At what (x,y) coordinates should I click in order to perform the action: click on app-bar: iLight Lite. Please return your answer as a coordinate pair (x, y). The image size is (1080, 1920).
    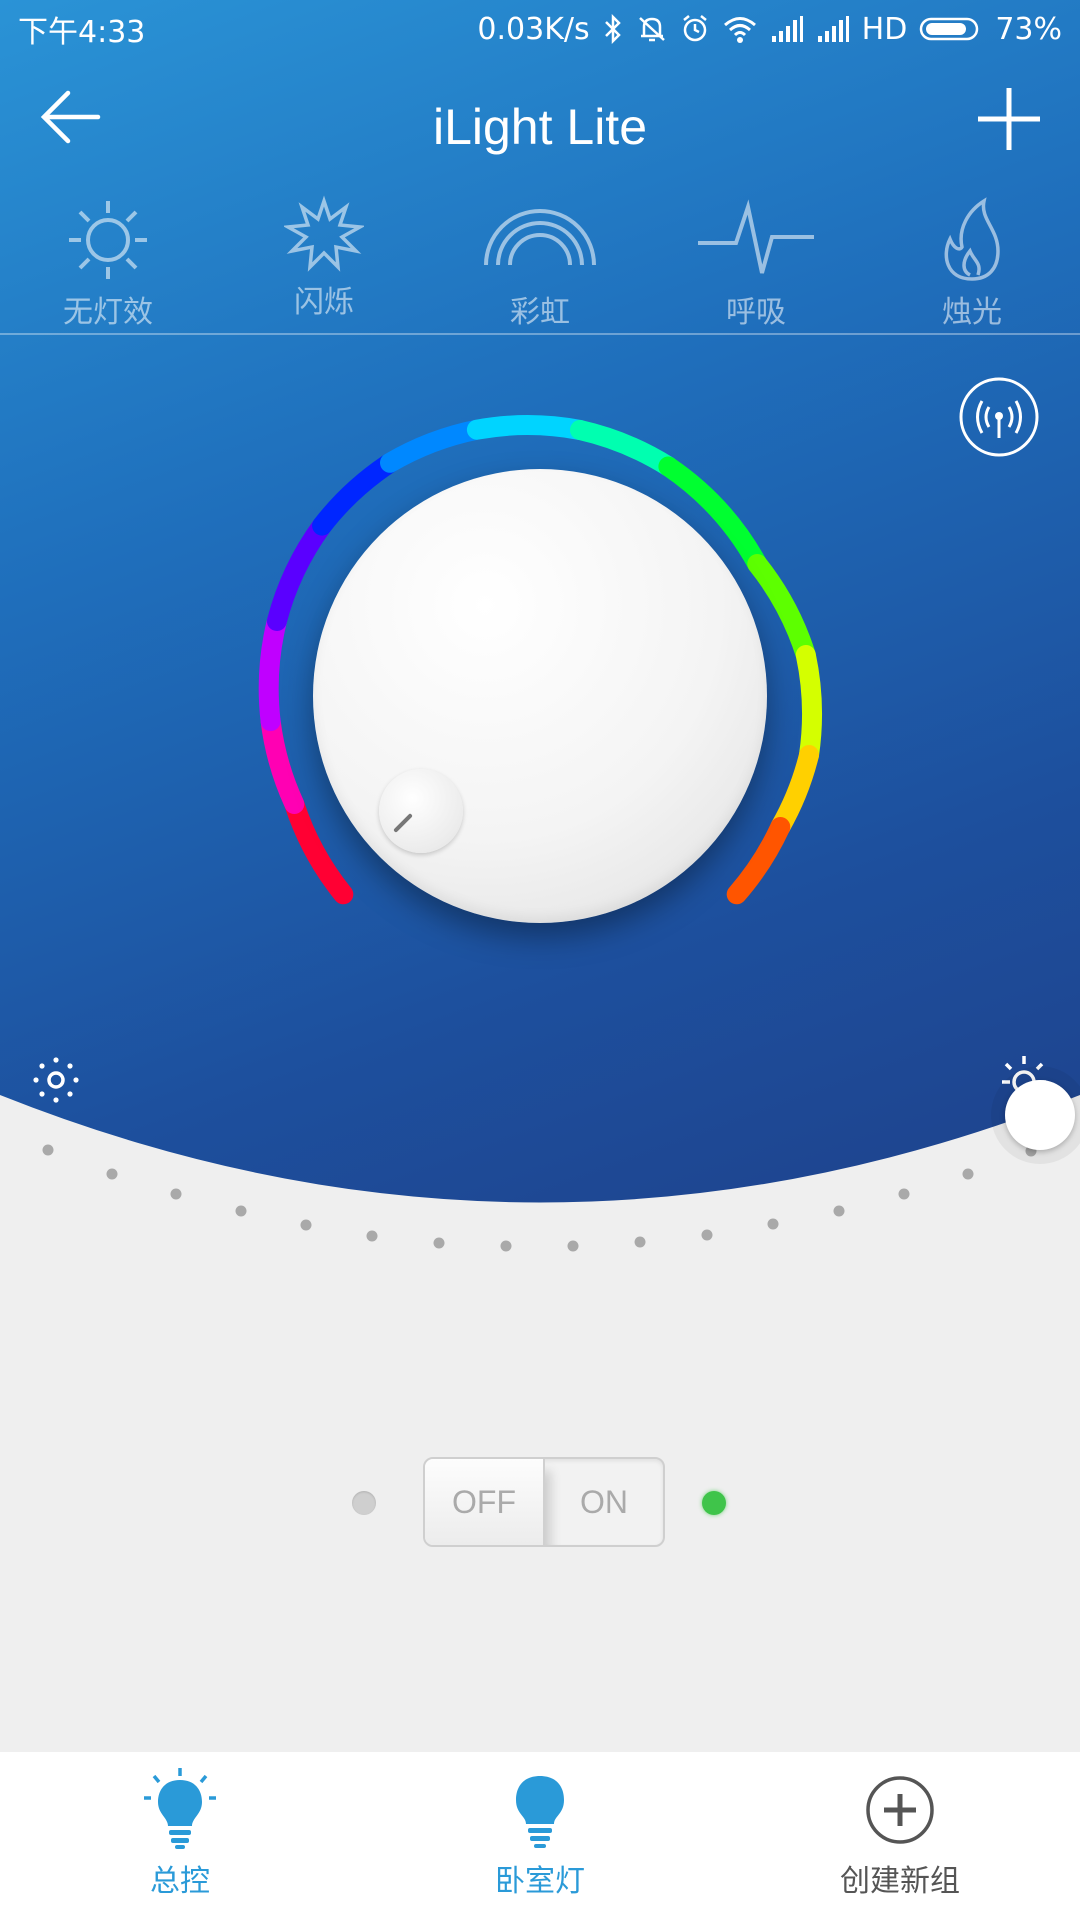
    Looking at the image, I should click on (540, 127).